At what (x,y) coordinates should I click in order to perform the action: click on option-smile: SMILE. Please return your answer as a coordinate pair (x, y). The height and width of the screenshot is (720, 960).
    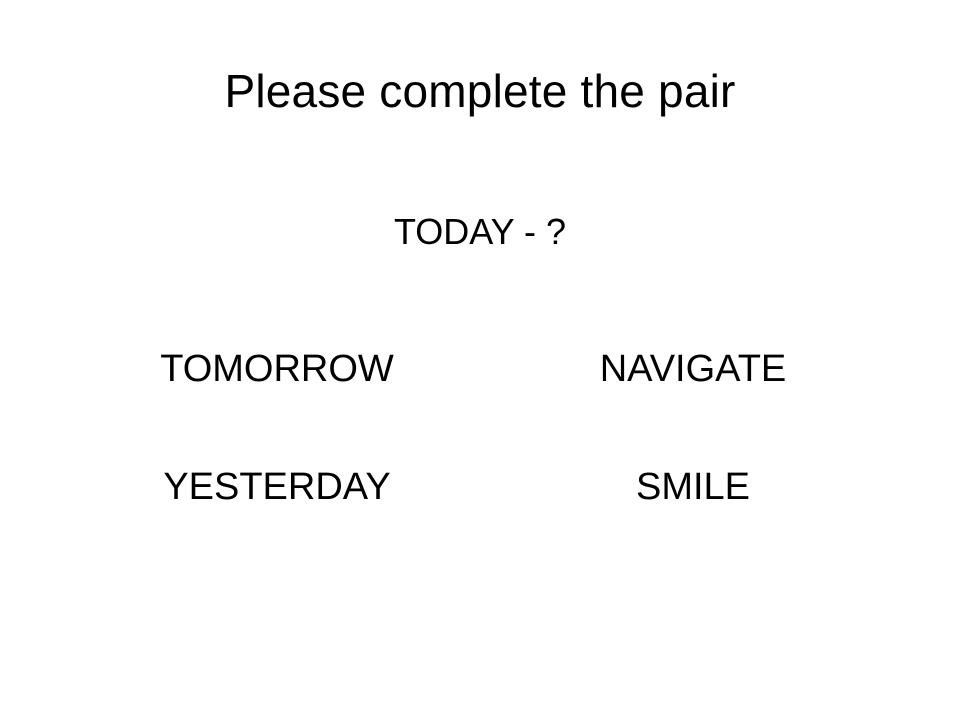
    Looking at the image, I should click on (693, 487).